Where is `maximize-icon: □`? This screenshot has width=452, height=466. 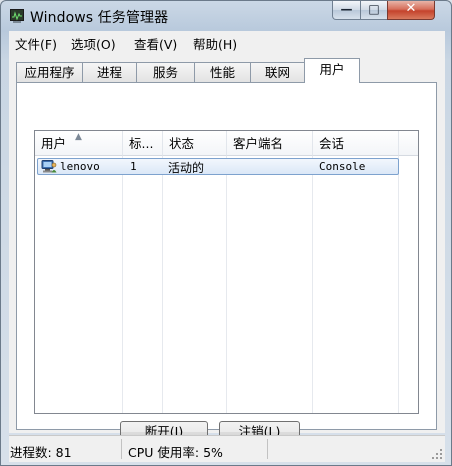 maximize-icon: □ is located at coordinates (374, 9).